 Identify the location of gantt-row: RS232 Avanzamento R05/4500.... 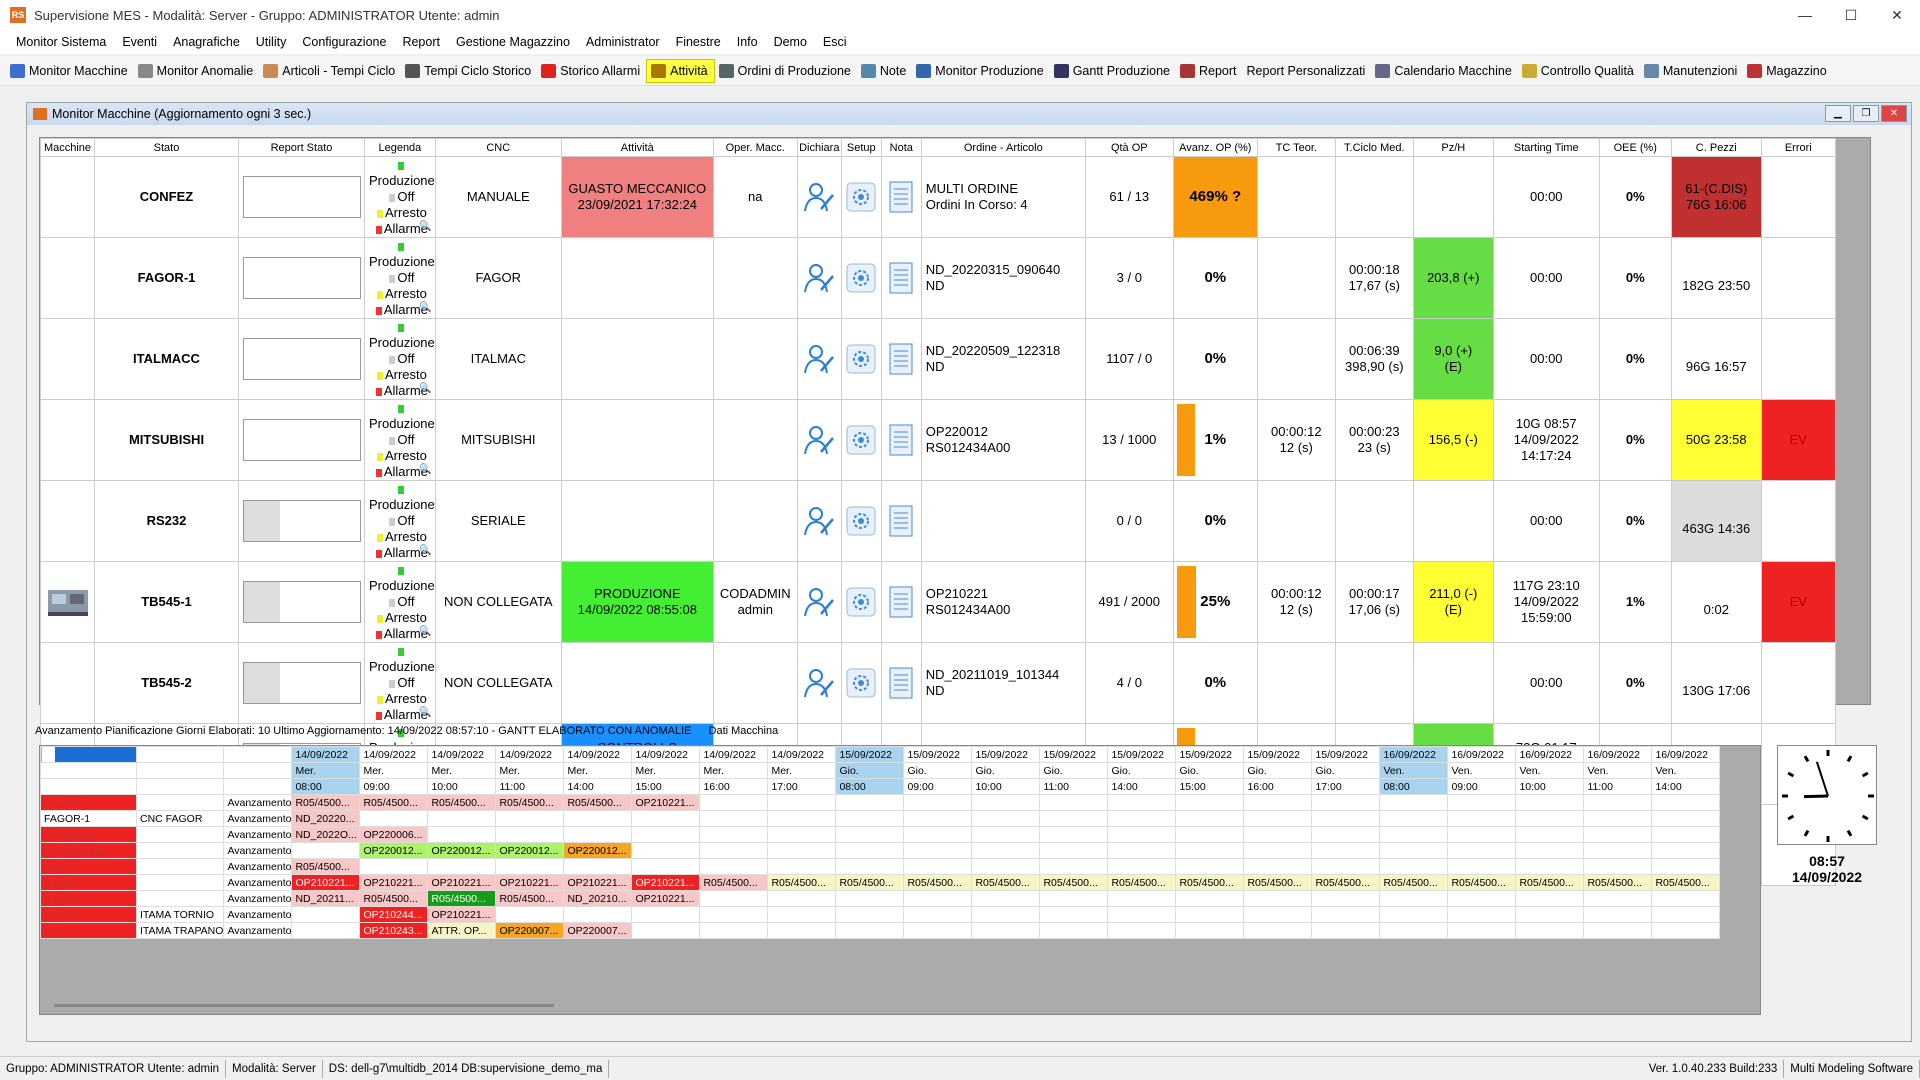
(880, 866).